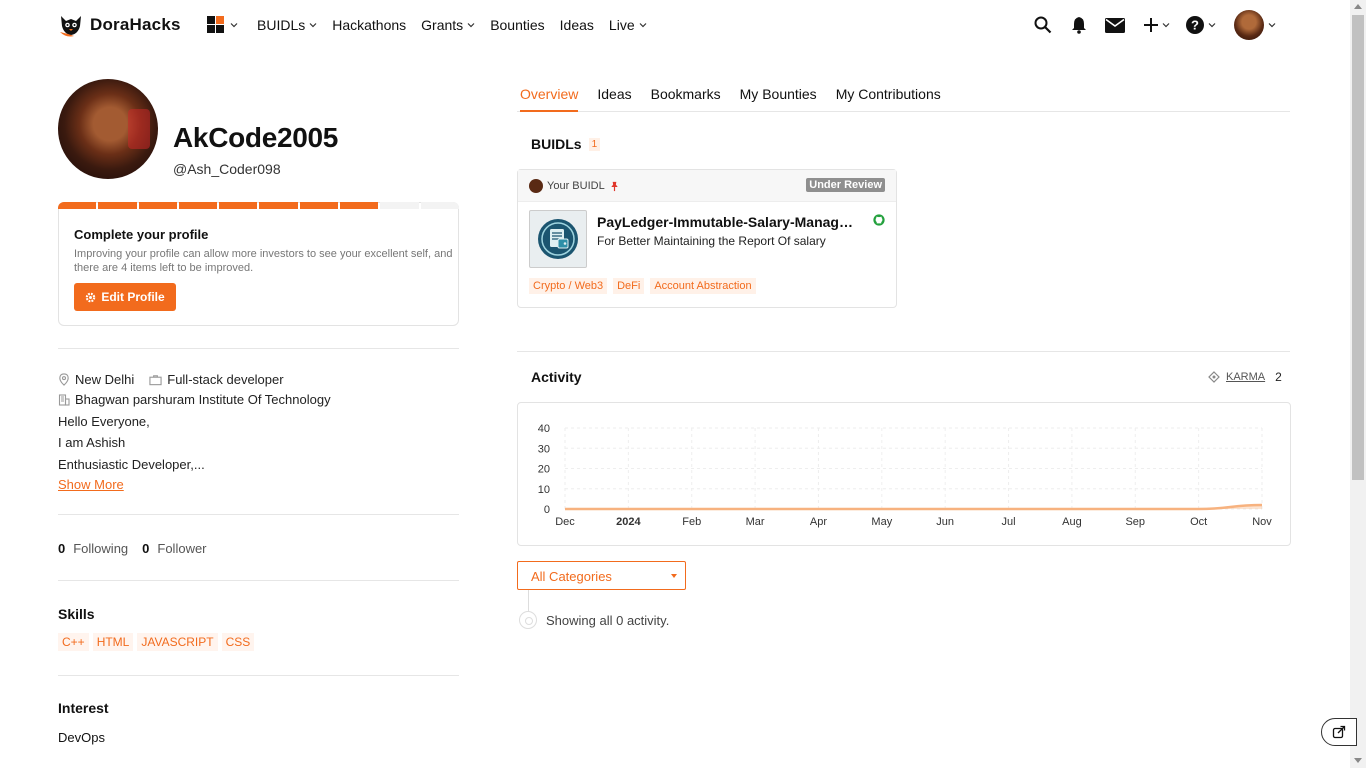 This screenshot has height=768, width=1366. I want to click on buidls-header: BUIDLs 1, so click(566, 144).